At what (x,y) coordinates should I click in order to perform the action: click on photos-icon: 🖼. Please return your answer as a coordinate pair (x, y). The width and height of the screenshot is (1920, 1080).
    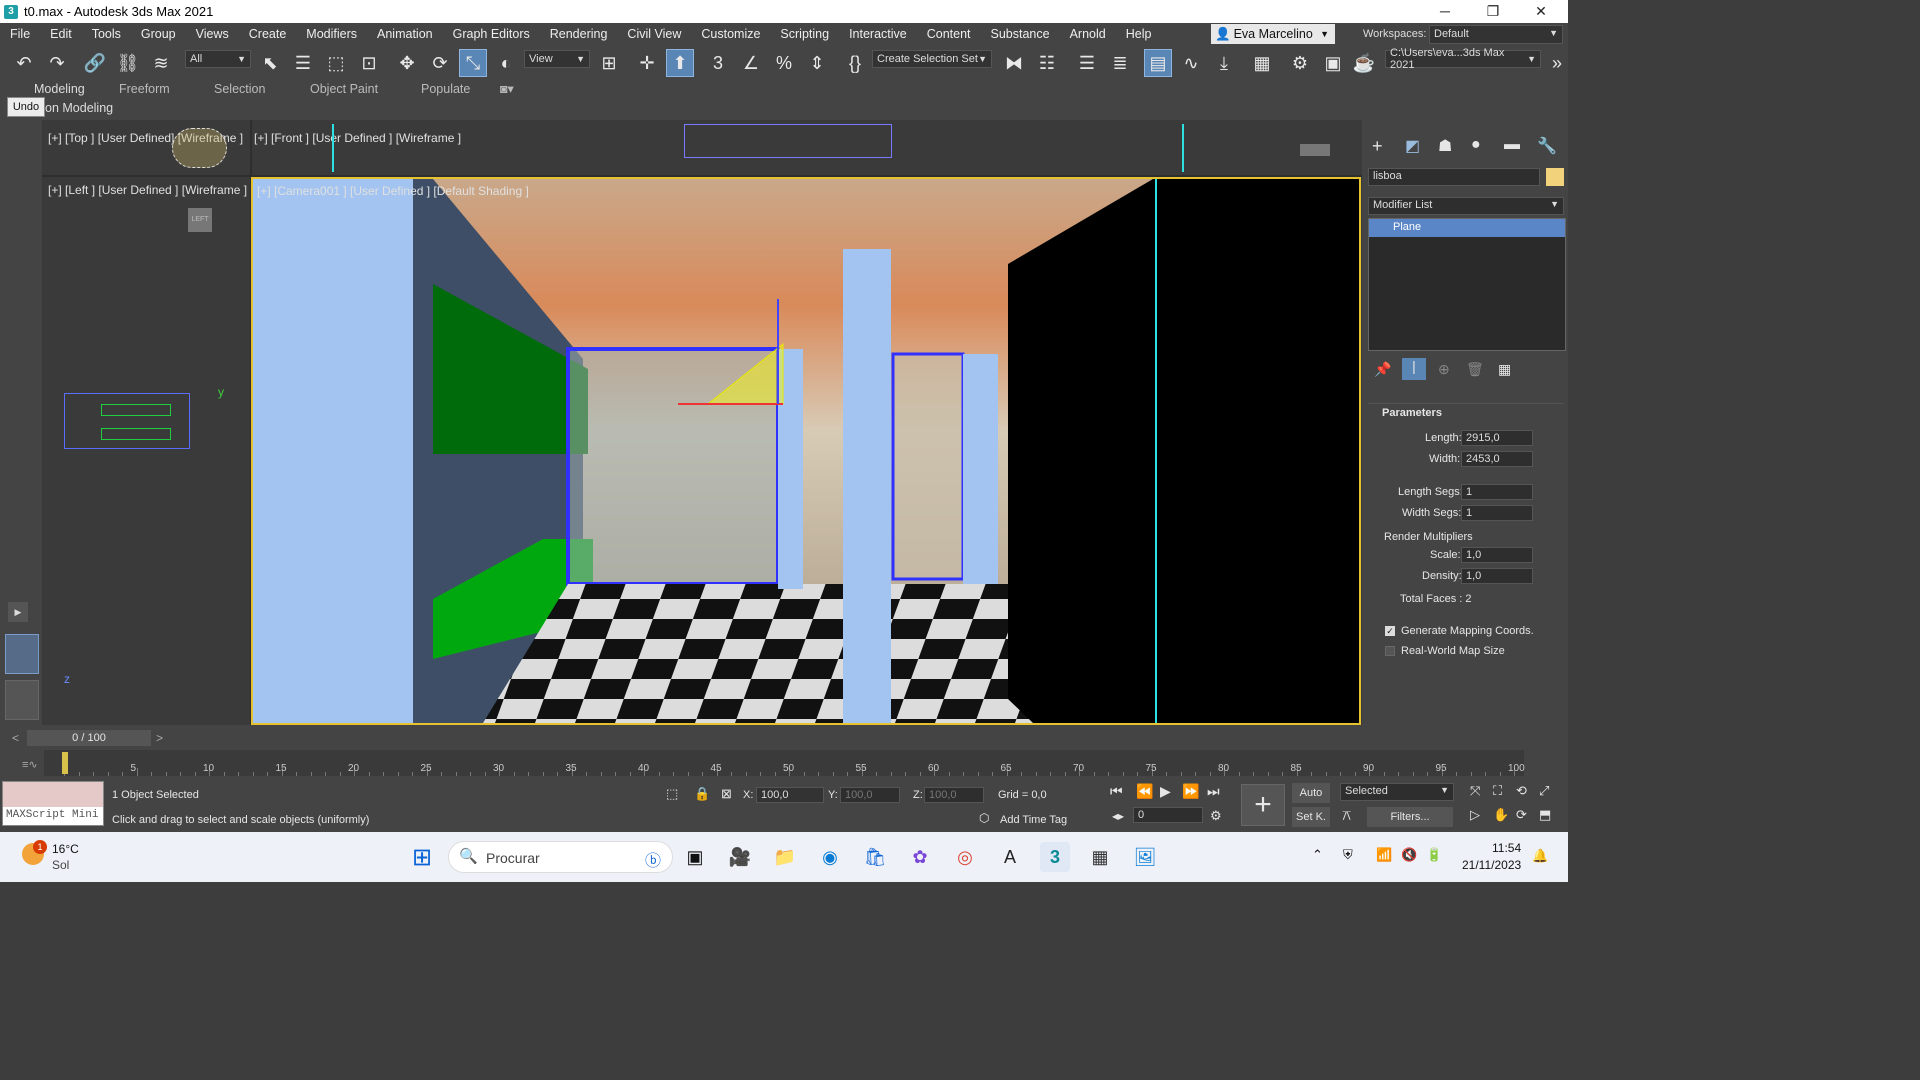
    Looking at the image, I should click on (1145, 857).